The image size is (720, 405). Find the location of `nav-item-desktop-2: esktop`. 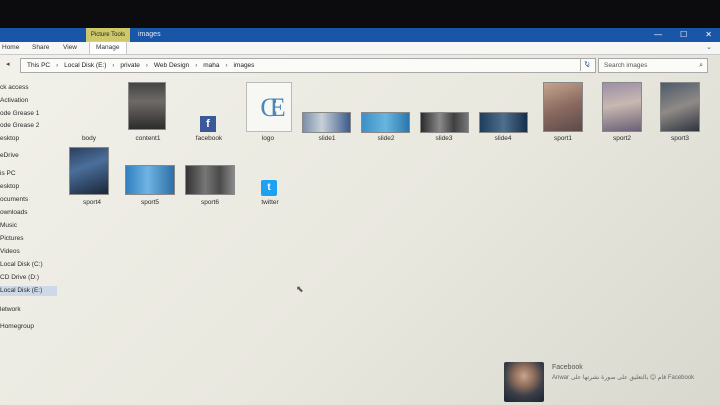

nav-item-desktop-2: esktop is located at coordinates (9, 186).